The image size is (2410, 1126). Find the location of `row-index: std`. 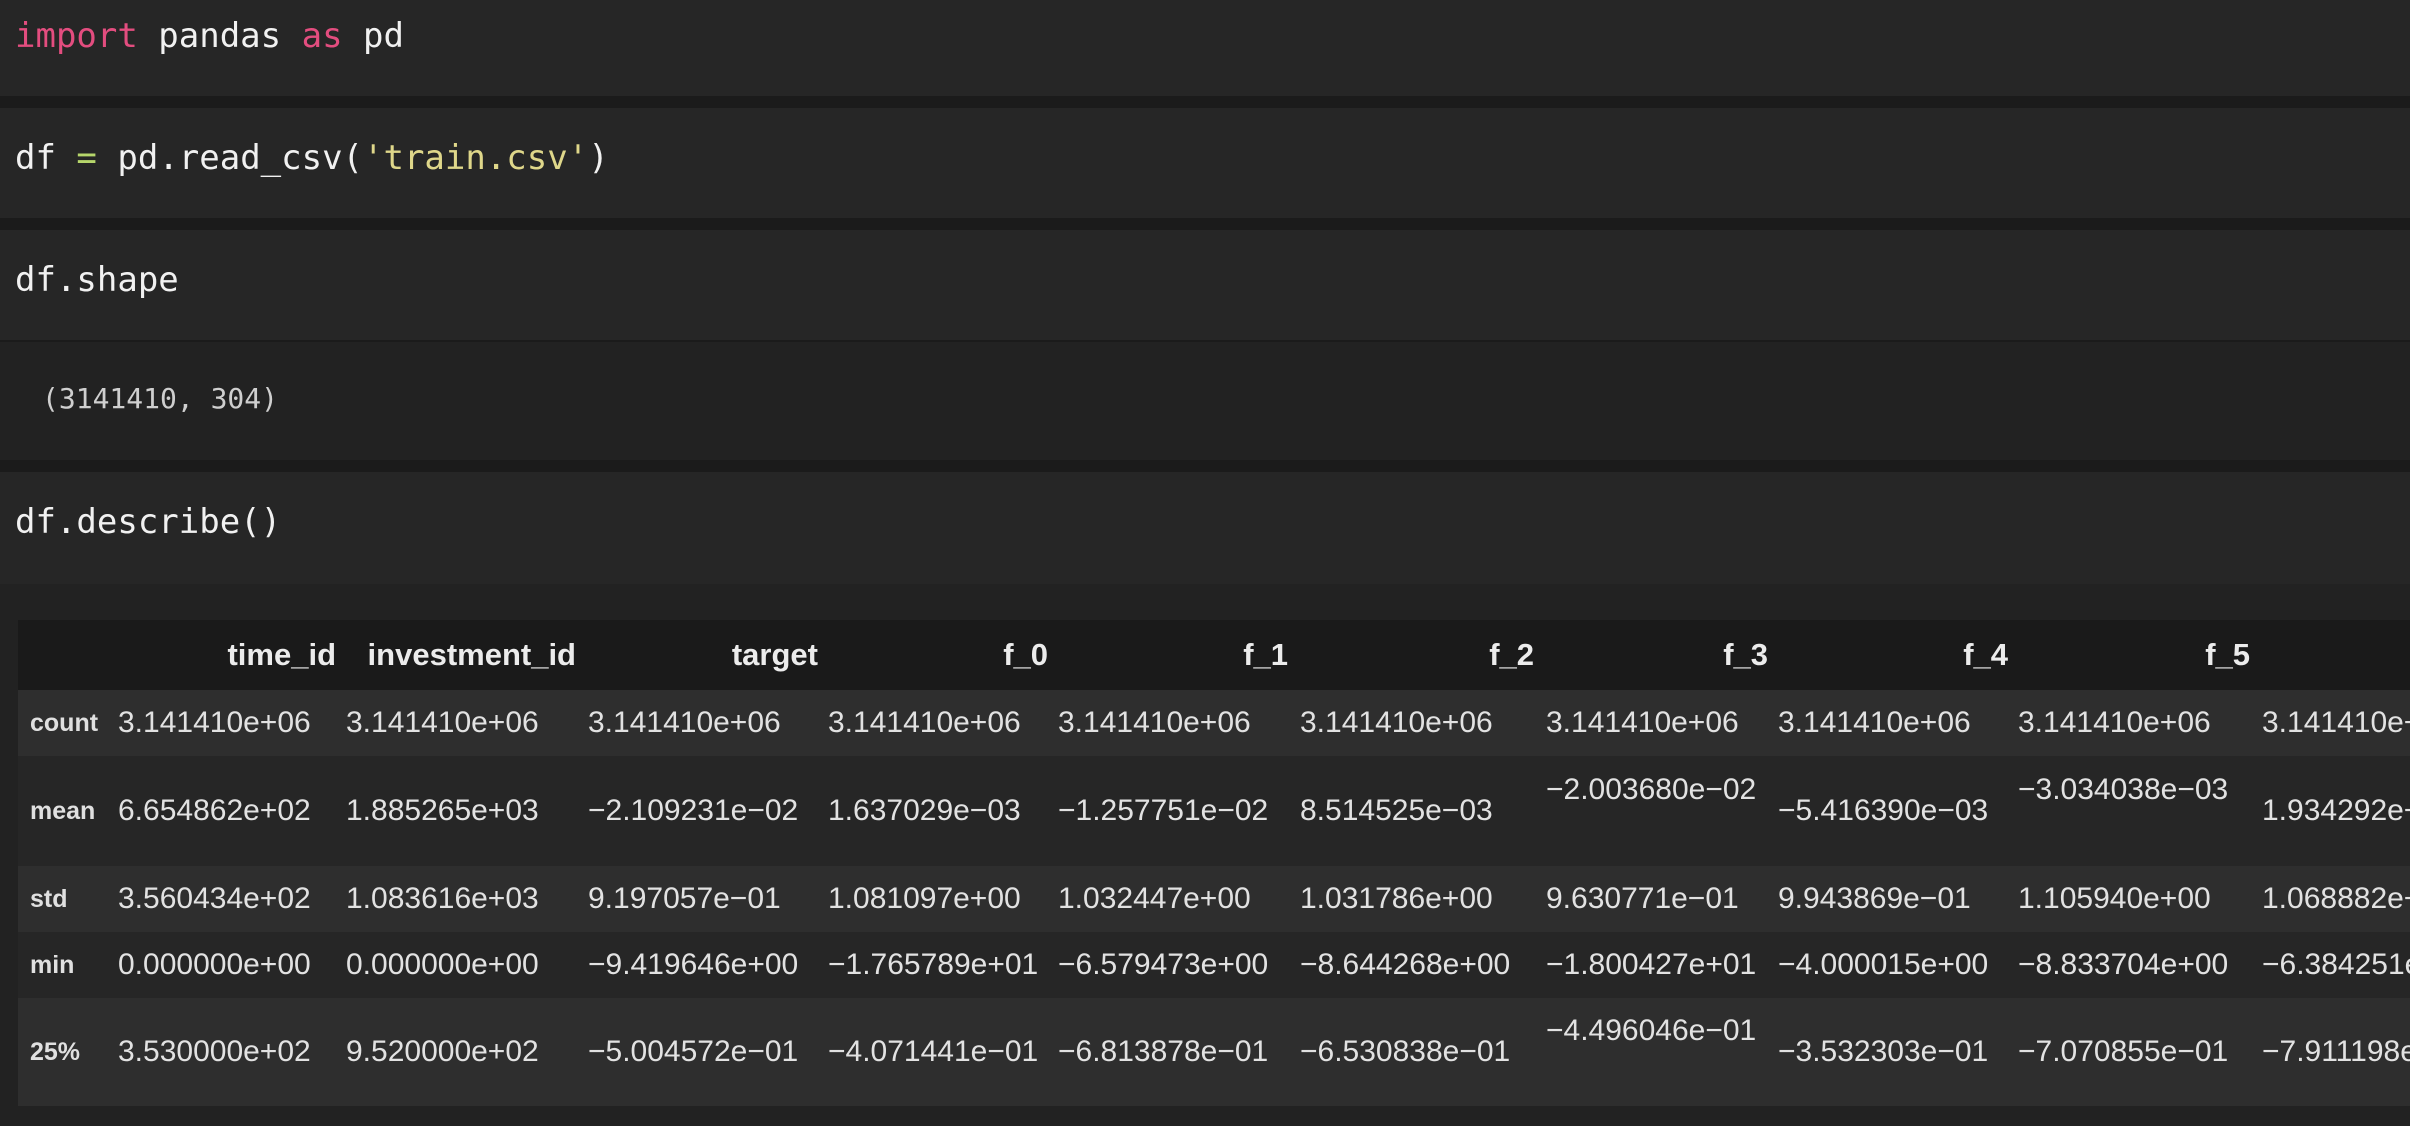

row-index: std is located at coordinates (49, 899).